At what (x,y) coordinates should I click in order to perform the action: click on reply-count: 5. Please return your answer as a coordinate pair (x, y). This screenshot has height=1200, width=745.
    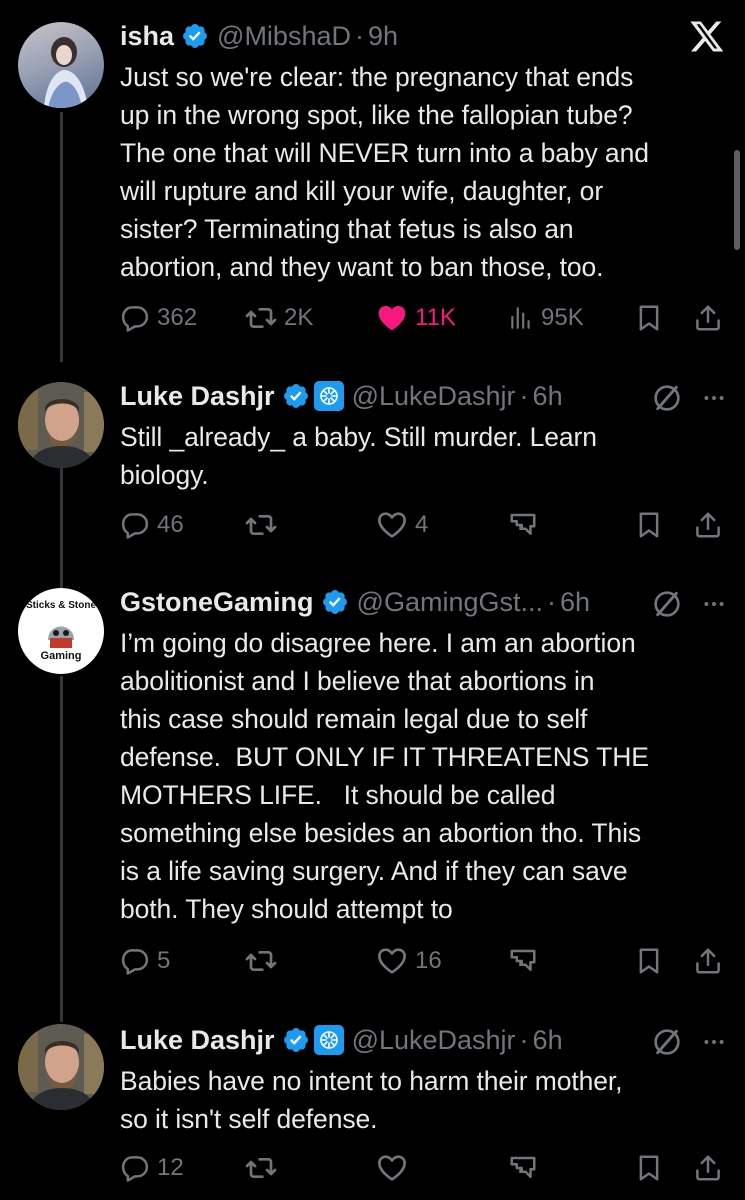
    Looking at the image, I should click on (164, 960).